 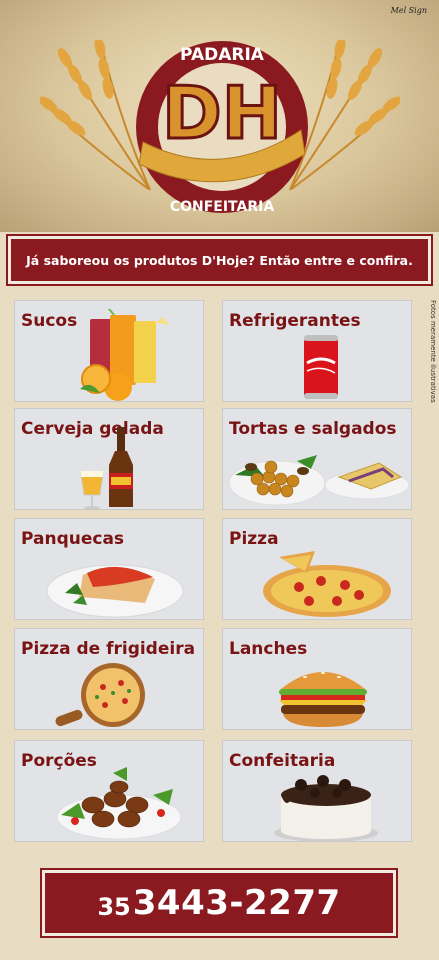 I want to click on beer-bottle-icon, so click(x=106, y=468).